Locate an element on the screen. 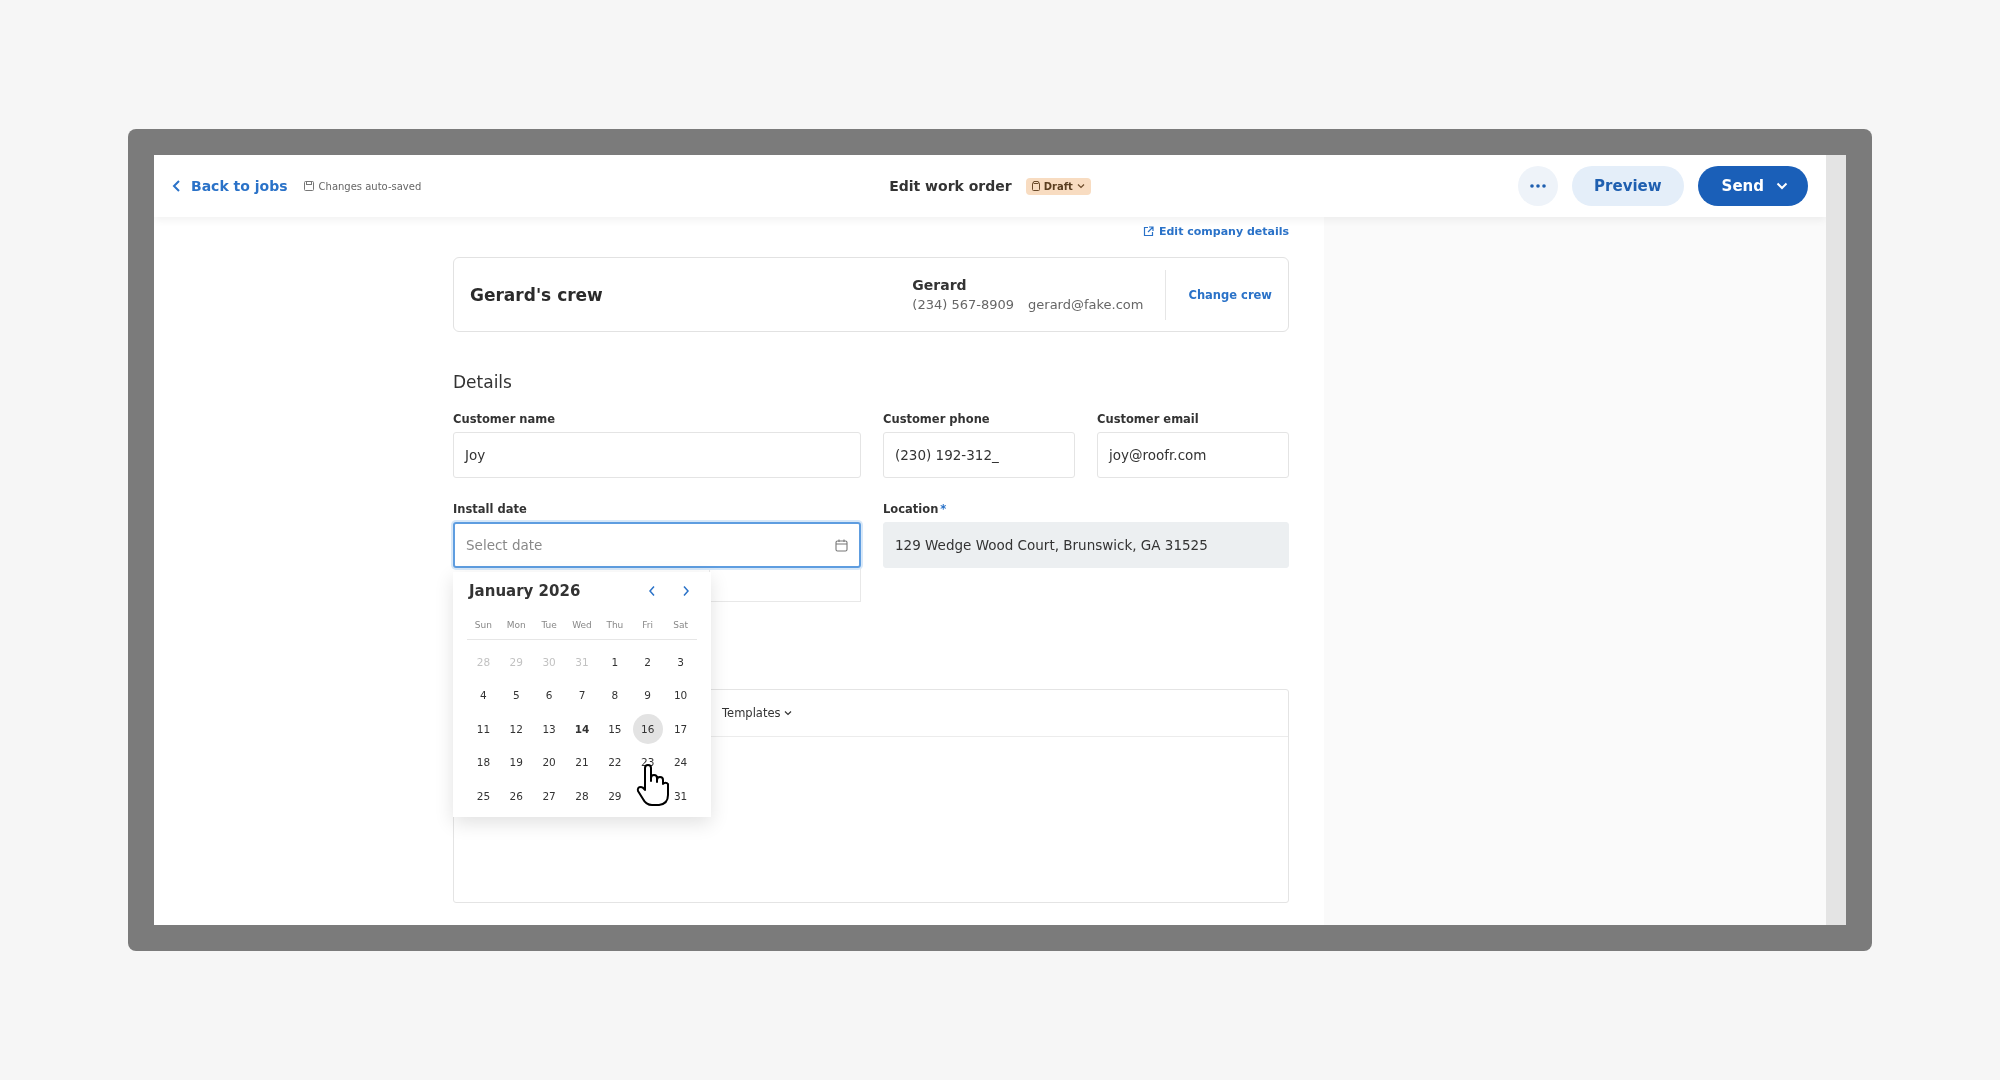  contact-name: Gerard is located at coordinates (940, 285).